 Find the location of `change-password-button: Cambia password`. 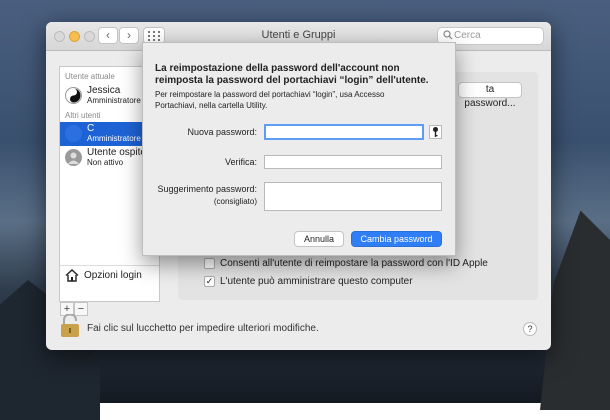

change-password-button: Cambia password is located at coordinates (396, 239).